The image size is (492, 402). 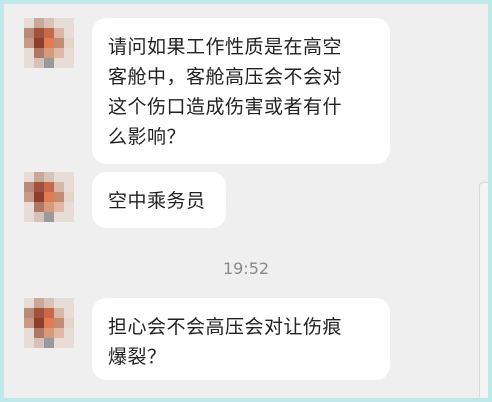 I want to click on message-bubble: 空中乘务员, so click(x=159, y=200).